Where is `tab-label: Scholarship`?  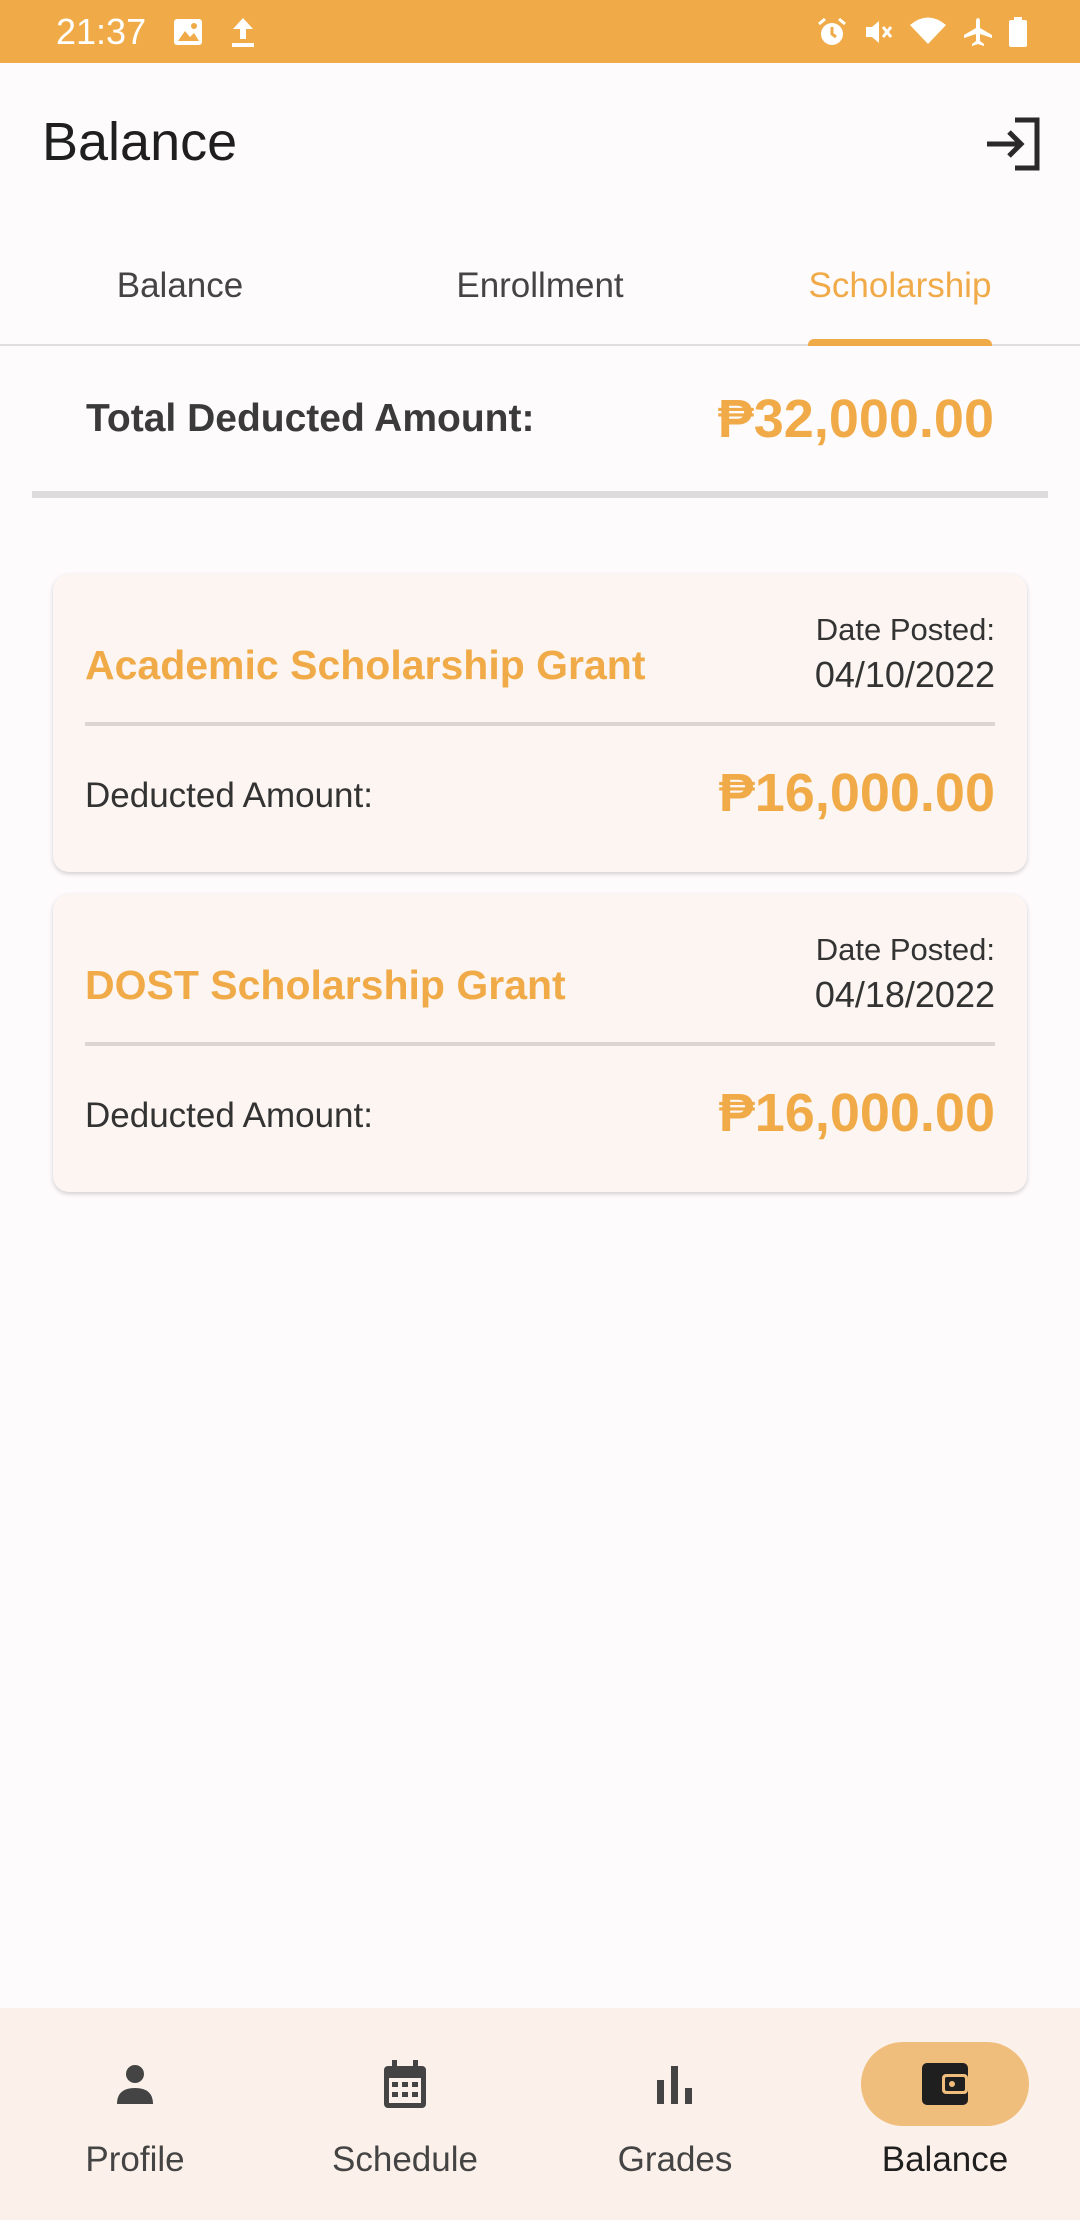 tab-label: Scholarship is located at coordinates (900, 285).